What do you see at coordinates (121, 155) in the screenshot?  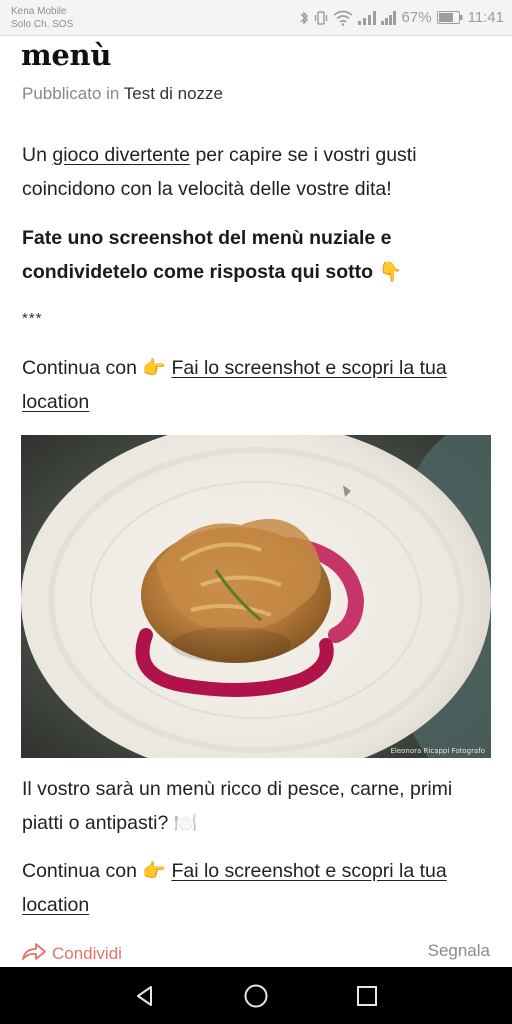 I see `intro-link: gioco divertente` at bounding box center [121, 155].